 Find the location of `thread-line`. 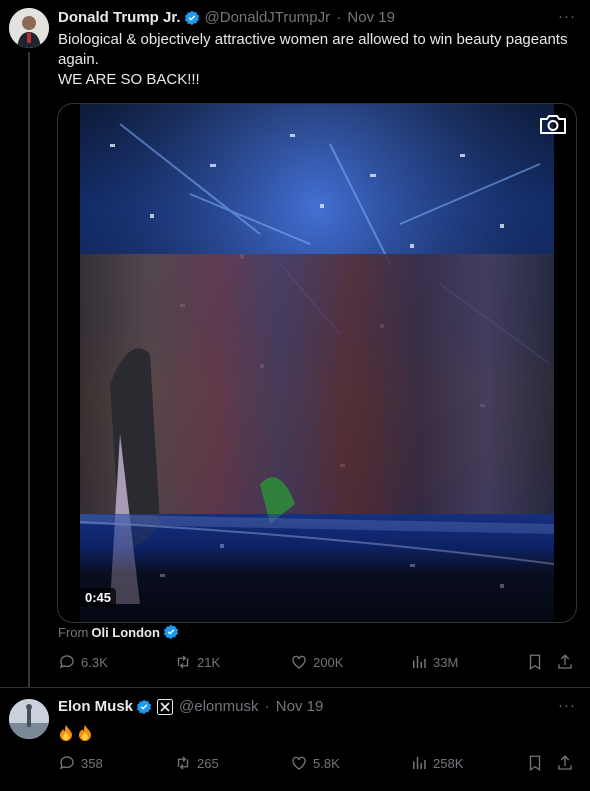

thread-line is located at coordinates (29, 369).